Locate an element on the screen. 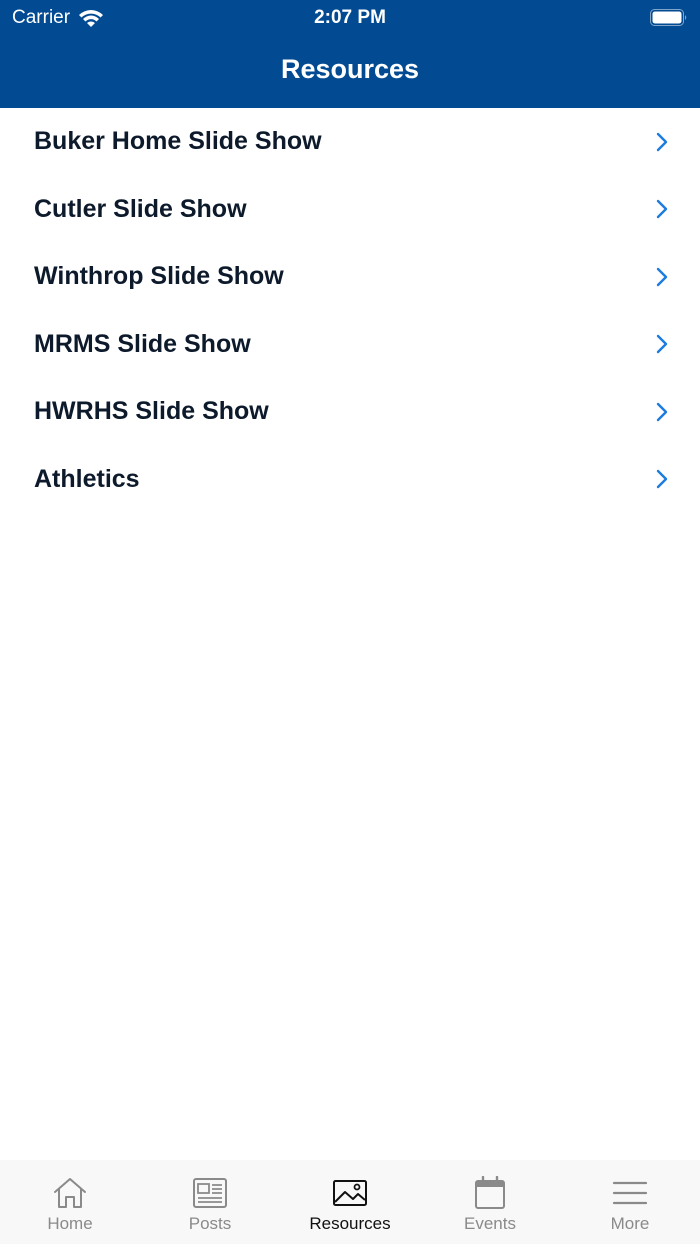 Image resolution: width=700 pixels, height=1244 pixels. list-item-label: Winthrop Slide Show is located at coordinates (159, 276).